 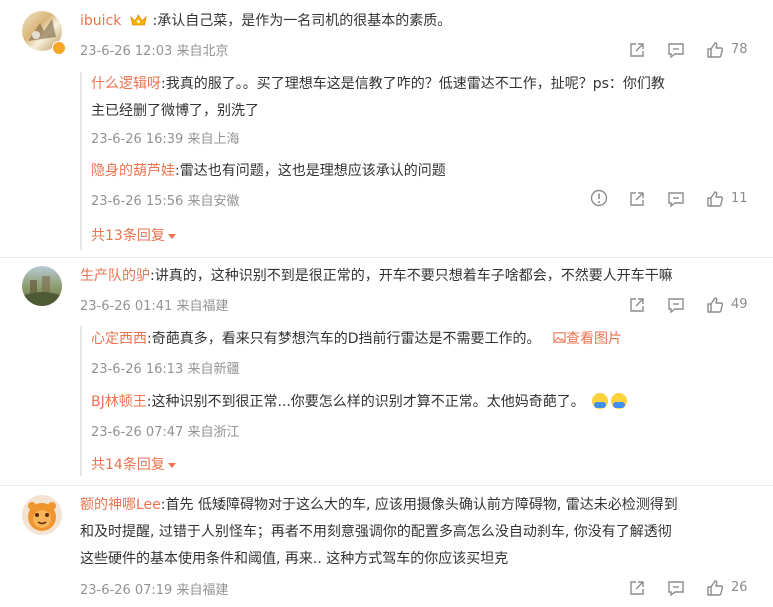 What do you see at coordinates (213, 369) in the screenshot?
I see `reply-location: 来自新疆` at bounding box center [213, 369].